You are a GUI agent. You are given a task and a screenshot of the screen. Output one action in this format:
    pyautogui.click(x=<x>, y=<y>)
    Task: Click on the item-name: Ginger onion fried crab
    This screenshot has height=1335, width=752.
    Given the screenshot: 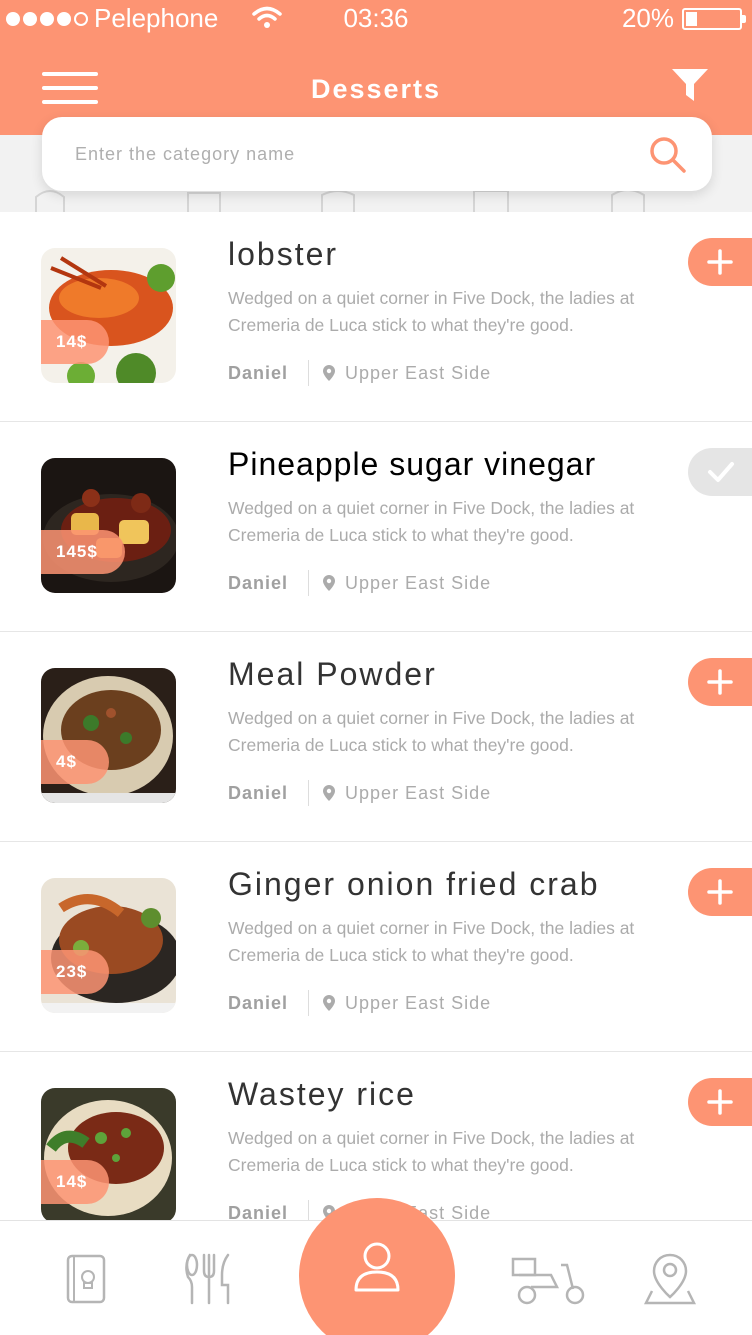 What is the action you would take?
    pyautogui.click(x=414, y=884)
    